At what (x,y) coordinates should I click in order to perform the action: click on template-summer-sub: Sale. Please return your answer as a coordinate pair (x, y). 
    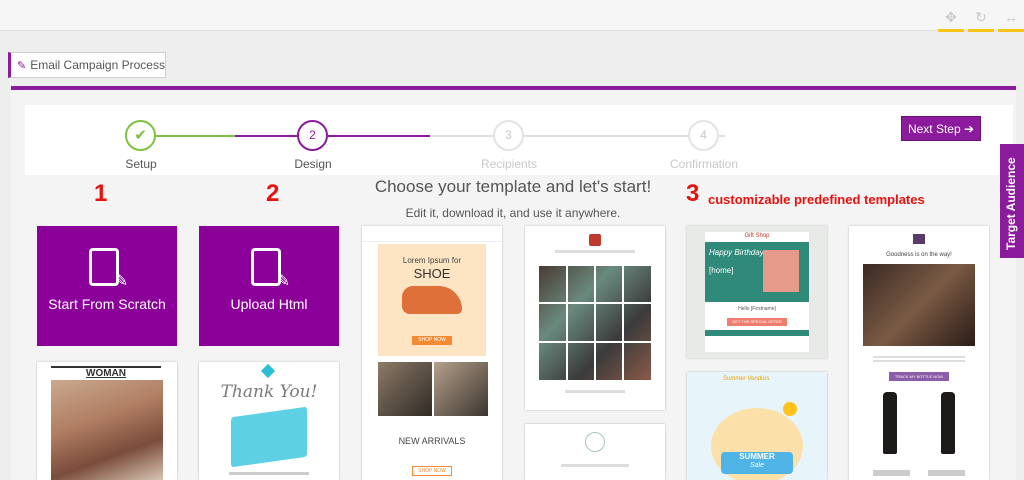
    Looking at the image, I should click on (756, 465).